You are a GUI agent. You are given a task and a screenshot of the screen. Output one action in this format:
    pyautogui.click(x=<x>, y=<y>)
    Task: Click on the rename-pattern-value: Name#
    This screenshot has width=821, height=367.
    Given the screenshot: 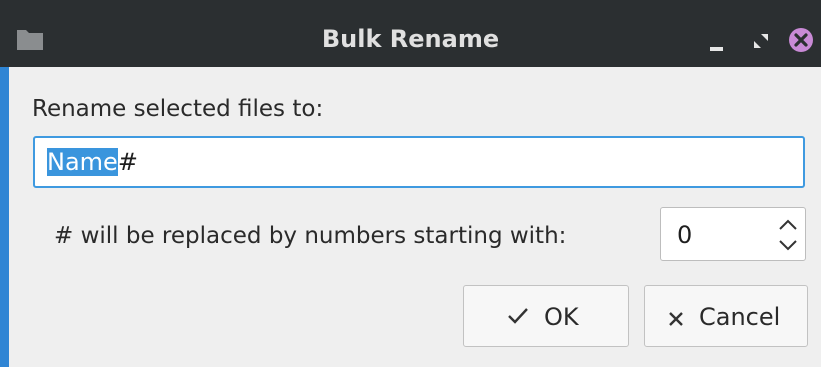 What is the action you would take?
    pyautogui.click(x=92, y=162)
    